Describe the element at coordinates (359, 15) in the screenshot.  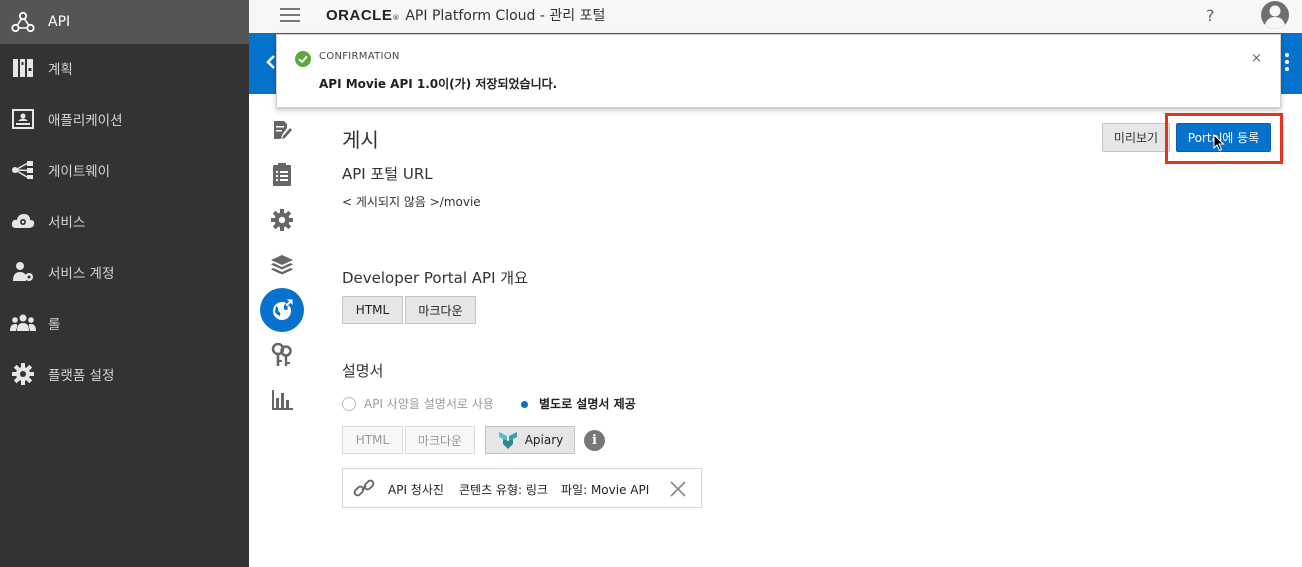
I see `oracle-logo: ORACLE` at that location.